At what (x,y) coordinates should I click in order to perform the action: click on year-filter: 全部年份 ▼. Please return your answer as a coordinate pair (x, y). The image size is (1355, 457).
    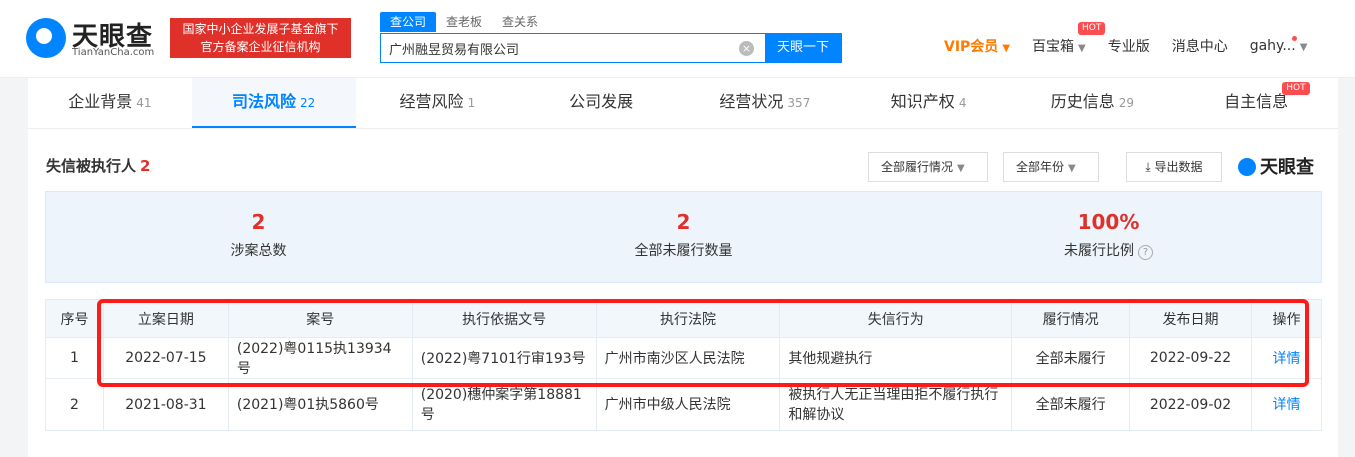
    Looking at the image, I should click on (1051, 167).